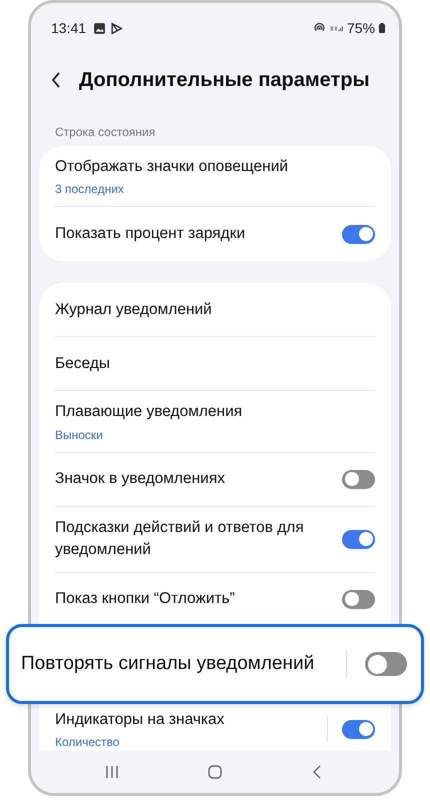  I want to click on setting-value: Выноски, so click(79, 435).